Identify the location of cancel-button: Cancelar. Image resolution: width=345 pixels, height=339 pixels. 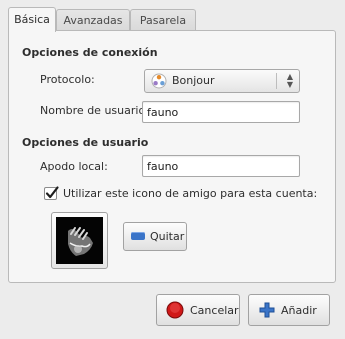
(198, 310).